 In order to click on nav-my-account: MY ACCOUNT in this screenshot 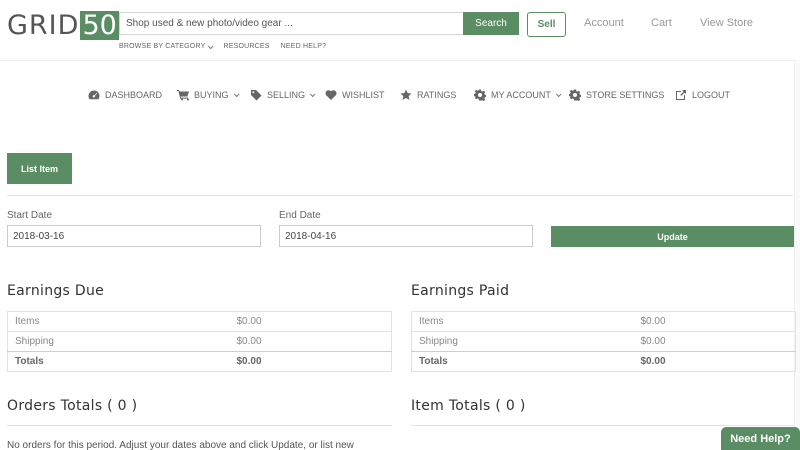, I will do `click(518, 95)`.